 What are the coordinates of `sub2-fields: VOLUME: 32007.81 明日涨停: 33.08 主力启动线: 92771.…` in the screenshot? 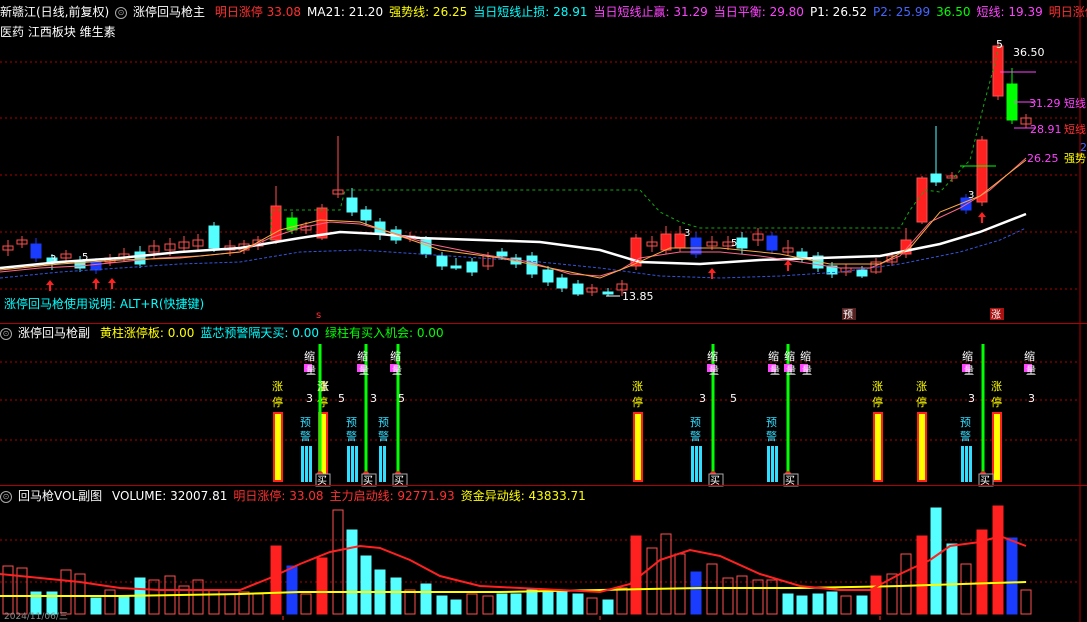 It's located at (352, 496).